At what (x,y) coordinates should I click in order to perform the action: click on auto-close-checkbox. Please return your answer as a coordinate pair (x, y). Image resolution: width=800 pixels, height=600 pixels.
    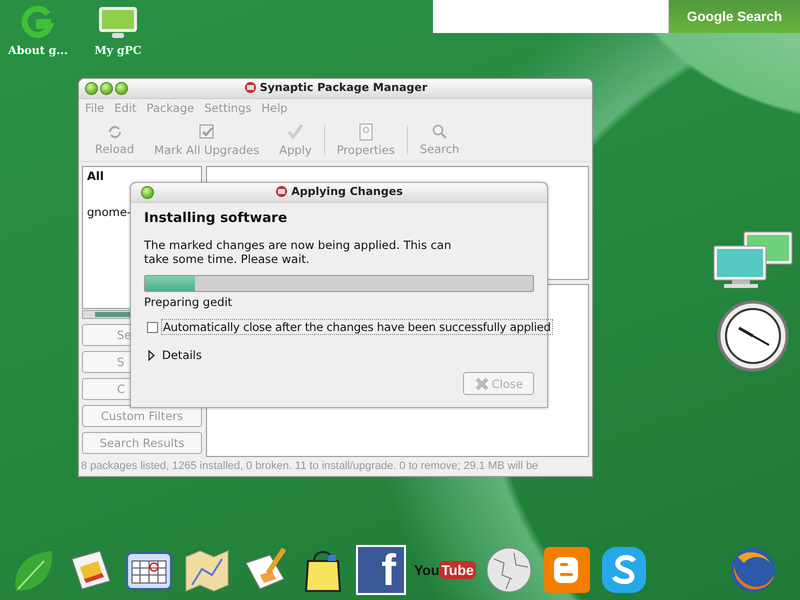
    Looking at the image, I should click on (152, 327).